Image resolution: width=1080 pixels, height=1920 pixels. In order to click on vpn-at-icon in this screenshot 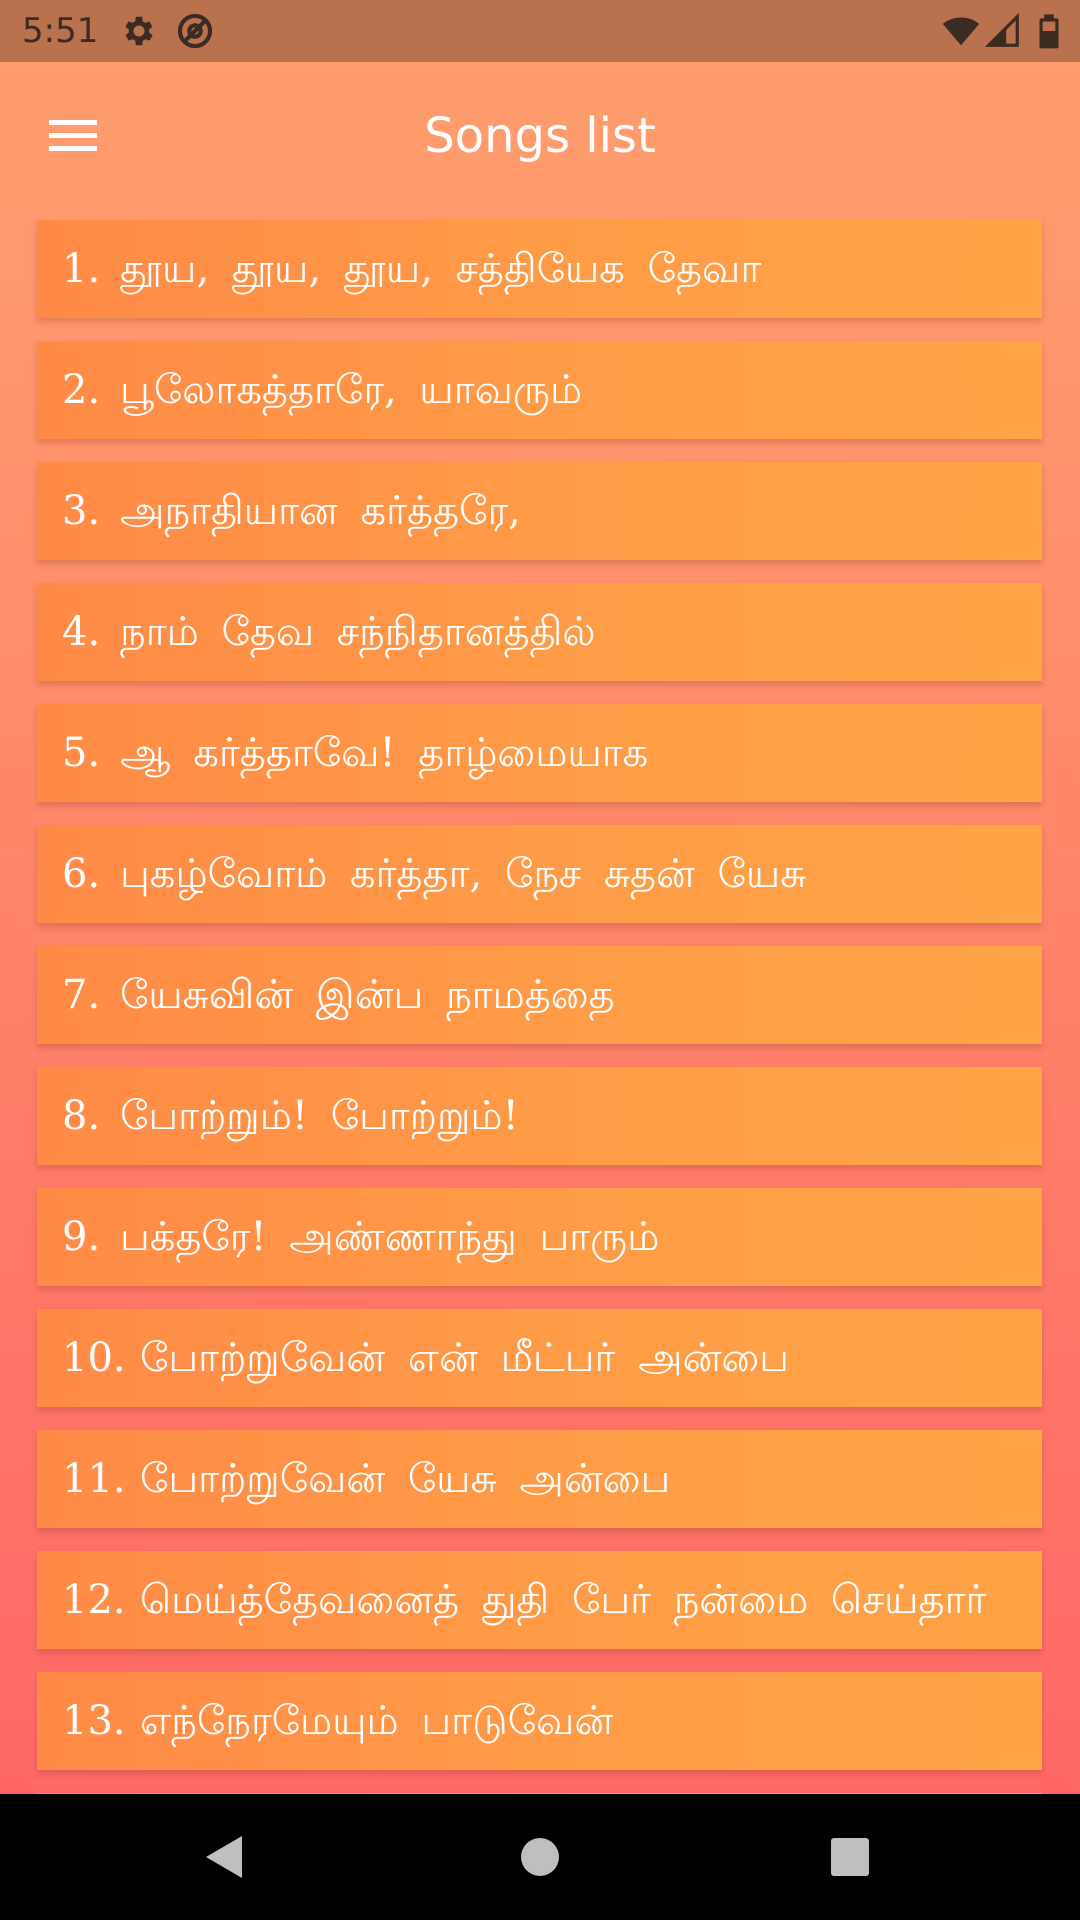, I will do `click(195, 31)`.